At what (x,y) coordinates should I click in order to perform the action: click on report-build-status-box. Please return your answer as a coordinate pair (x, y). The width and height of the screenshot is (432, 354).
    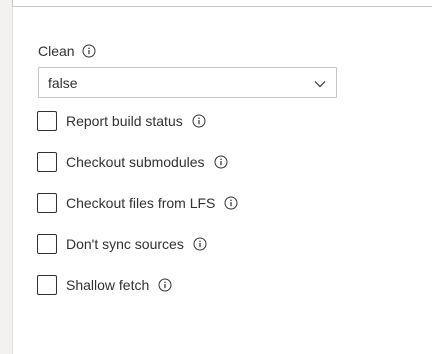
    Looking at the image, I should click on (47, 121).